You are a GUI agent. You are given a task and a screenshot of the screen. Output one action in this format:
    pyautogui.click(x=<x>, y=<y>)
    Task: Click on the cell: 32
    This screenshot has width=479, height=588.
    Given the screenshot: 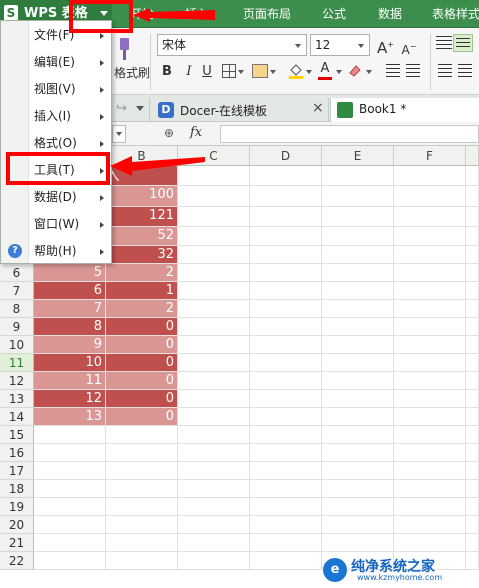 What is the action you would take?
    pyautogui.click(x=142, y=255)
    